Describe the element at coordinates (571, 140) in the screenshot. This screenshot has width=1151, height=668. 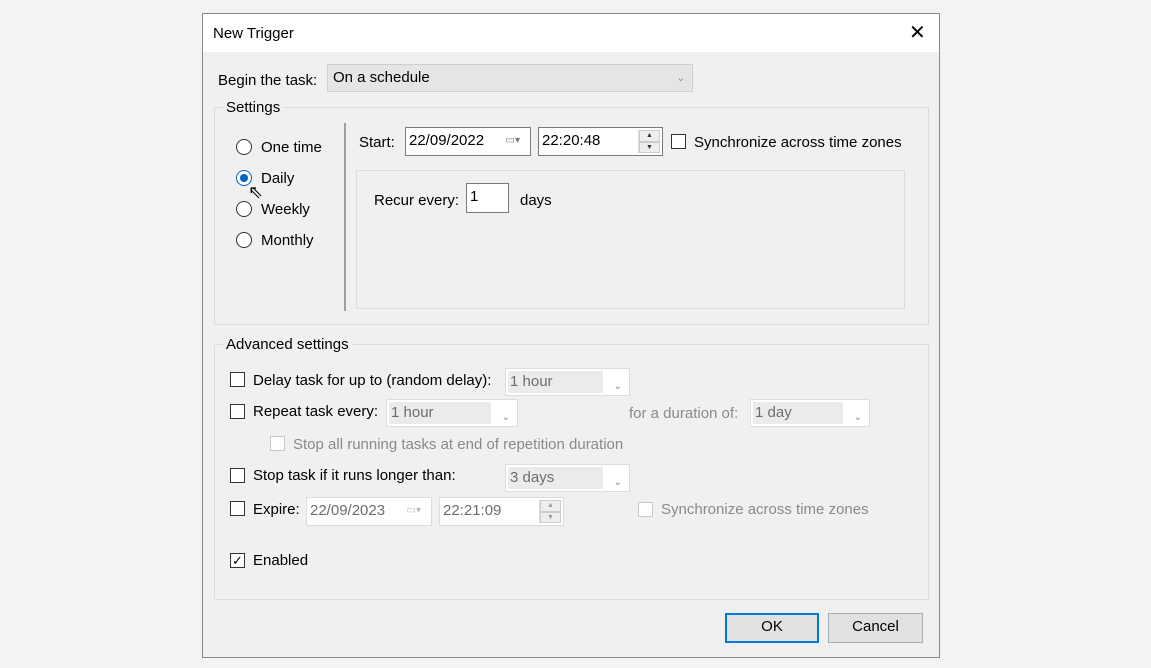
I see `start-time: 22:20:48` at that location.